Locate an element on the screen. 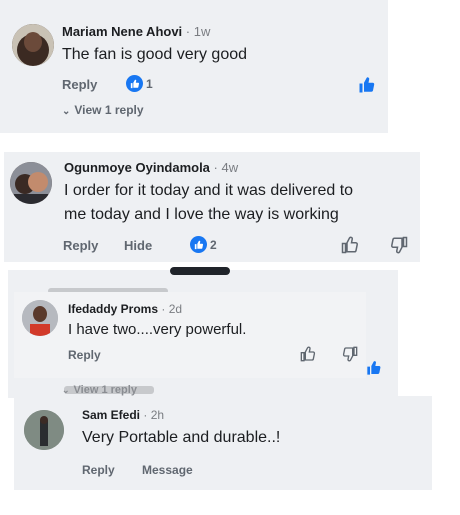 The image size is (460, 515). comment-time: · 2d is located at coordinates (172, 309).